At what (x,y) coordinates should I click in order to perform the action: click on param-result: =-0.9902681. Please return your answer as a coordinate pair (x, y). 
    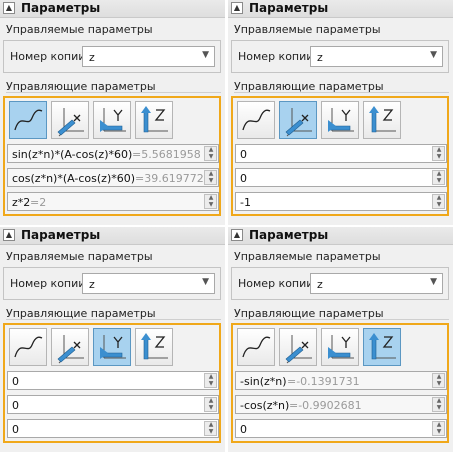
    Looking at the image, I should click on (325, 405).